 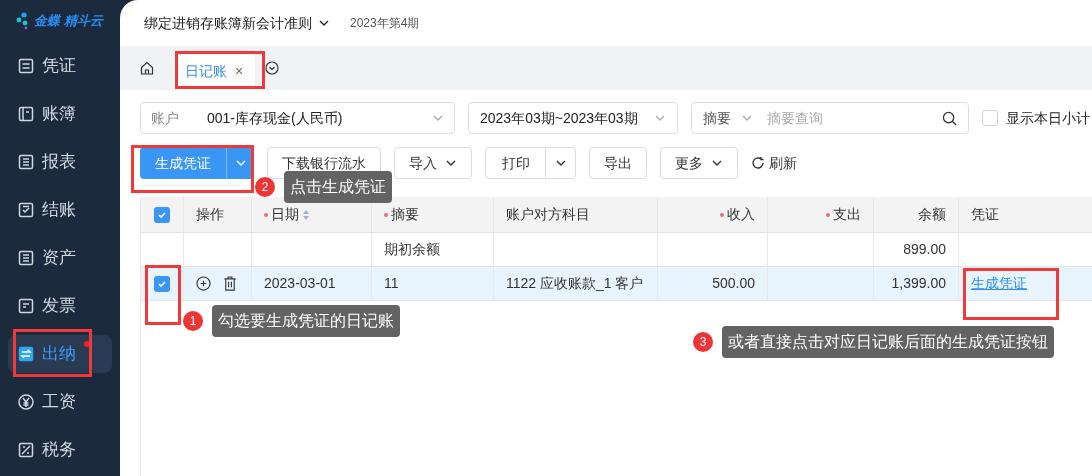 I want to click on column-header: 余额, so click(x=932, y=214).